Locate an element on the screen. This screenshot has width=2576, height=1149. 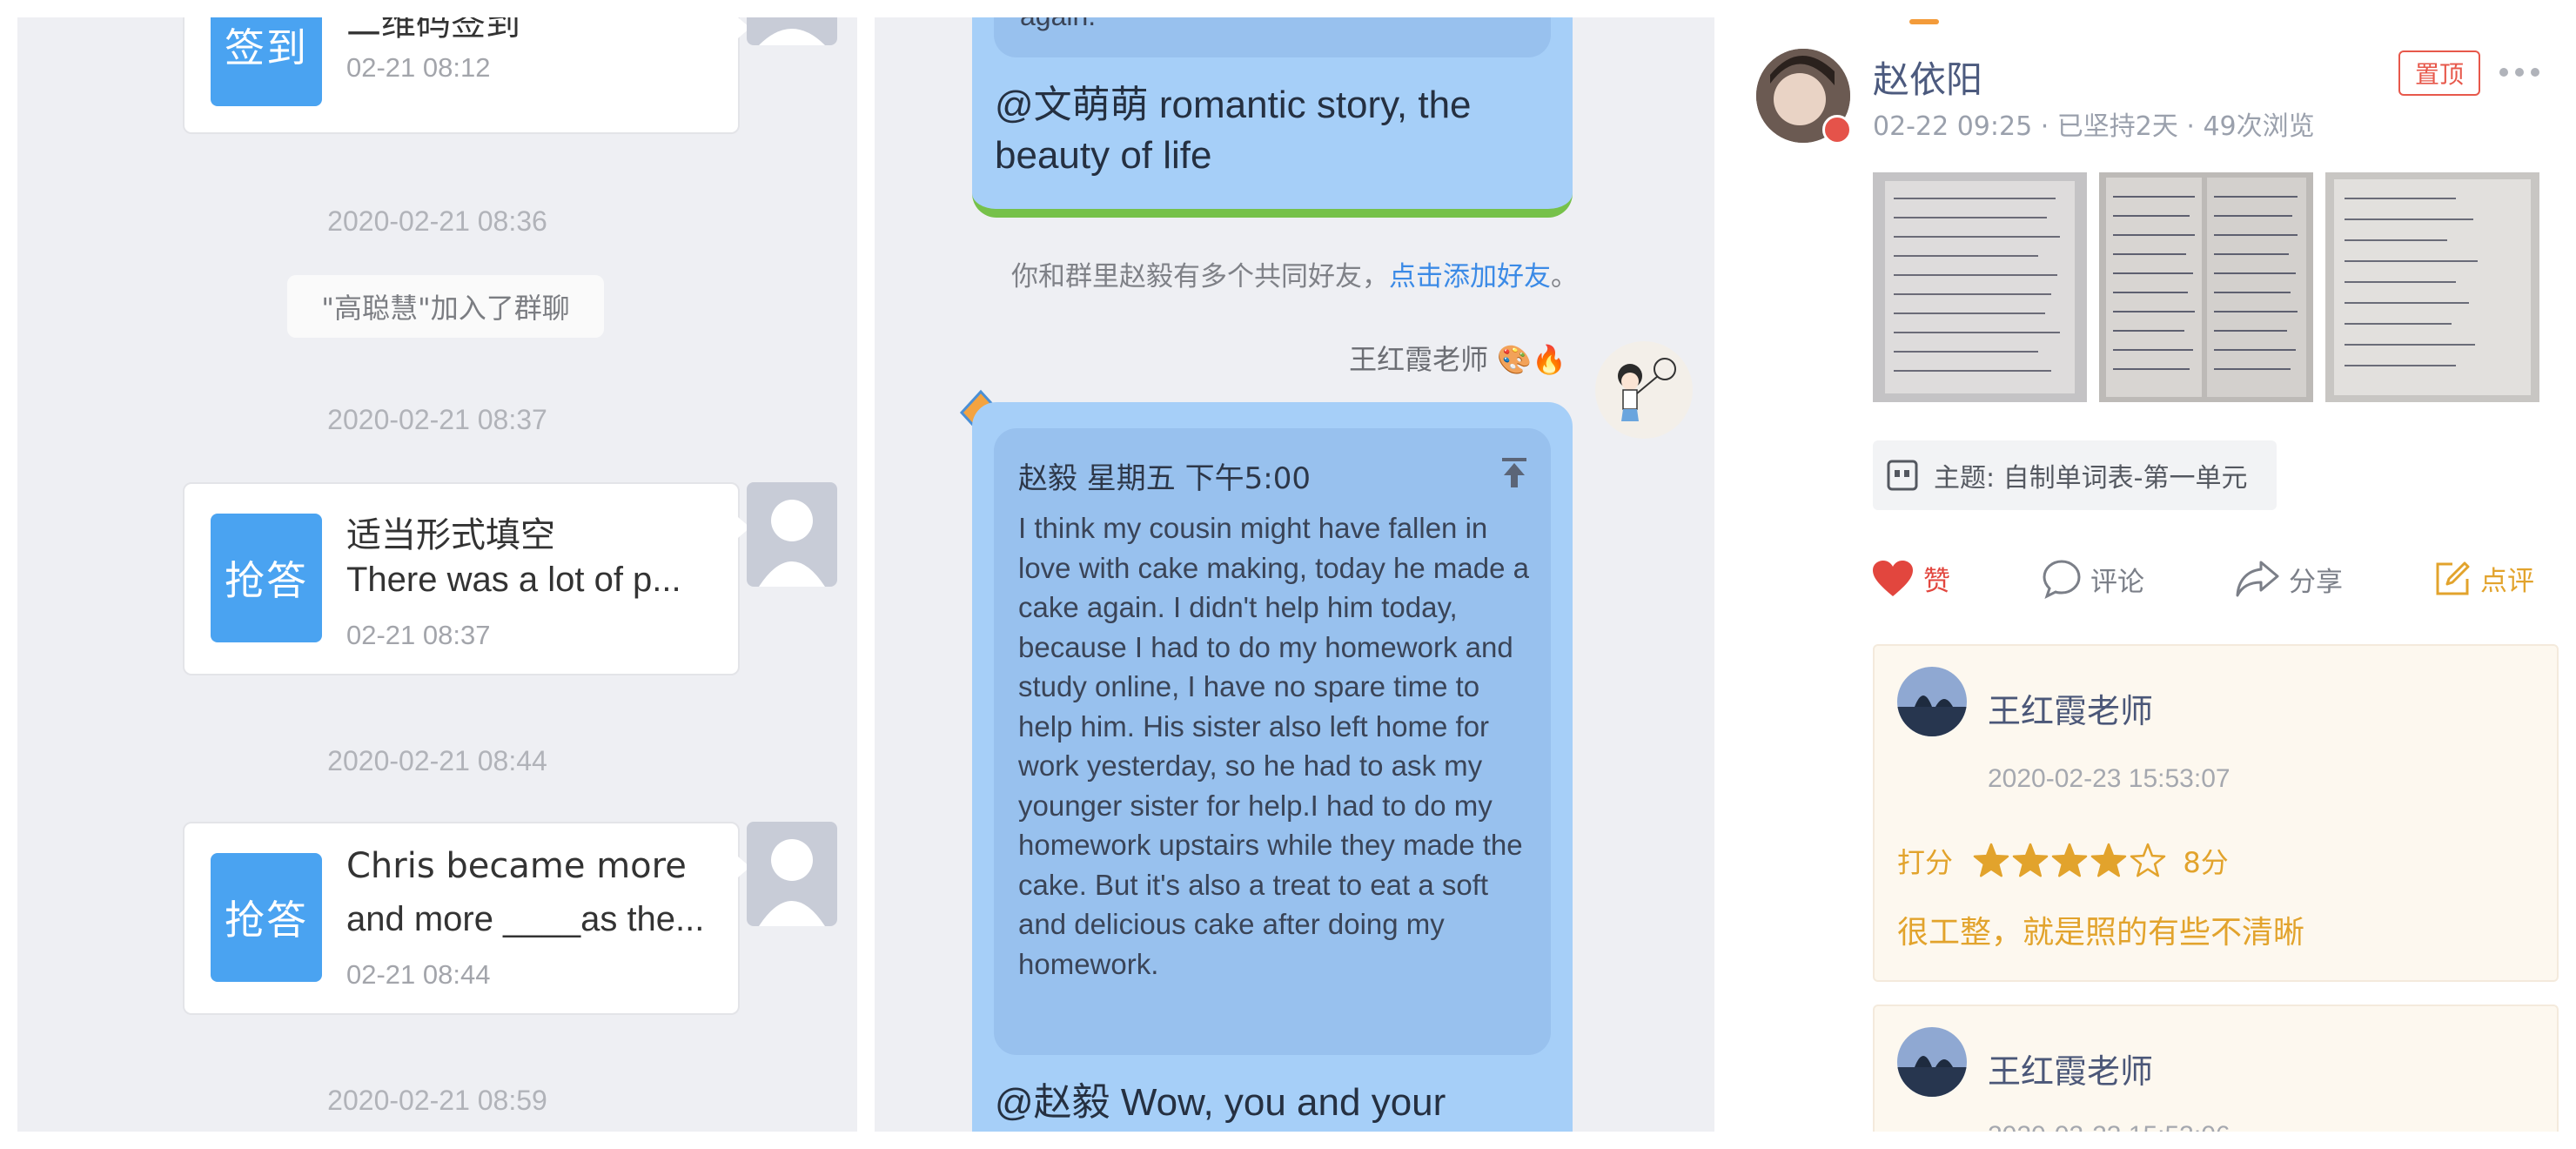
quiz-time: 02-21 08:44 is located at coordinates (418, 975).